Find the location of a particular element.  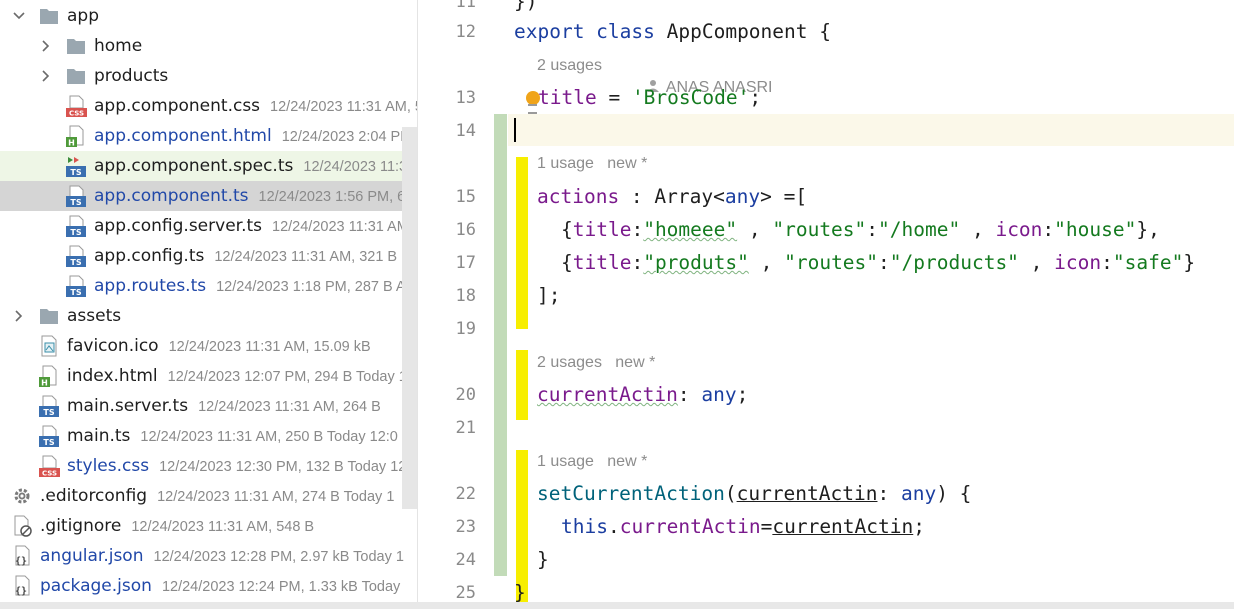

code-line: export class AppComponent { is located at coordinates (672, 31).